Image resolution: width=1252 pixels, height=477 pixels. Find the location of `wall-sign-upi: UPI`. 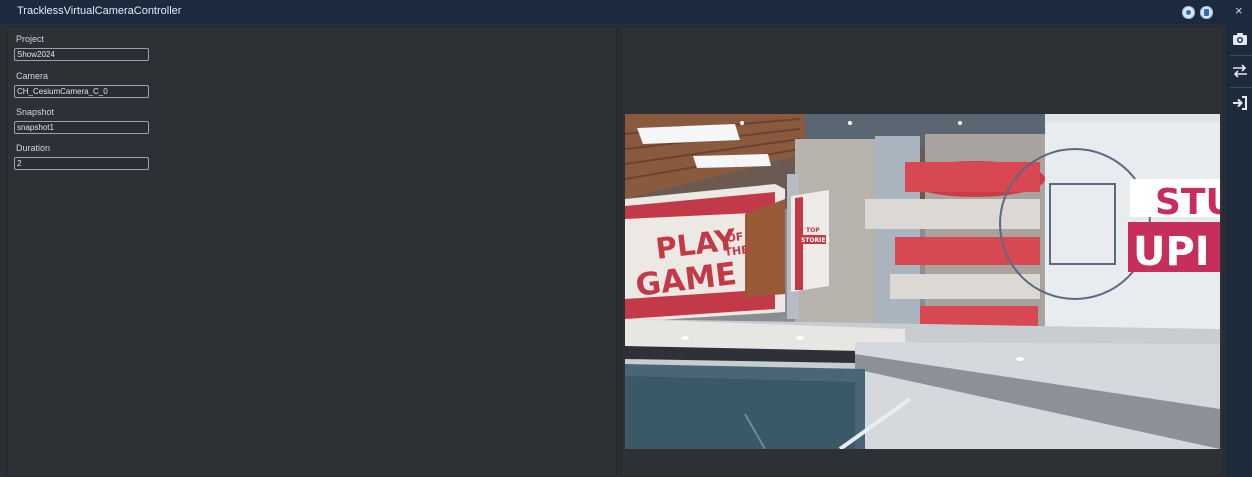

wall-sign-upi: UPI is located at coordinates (1171, 252).